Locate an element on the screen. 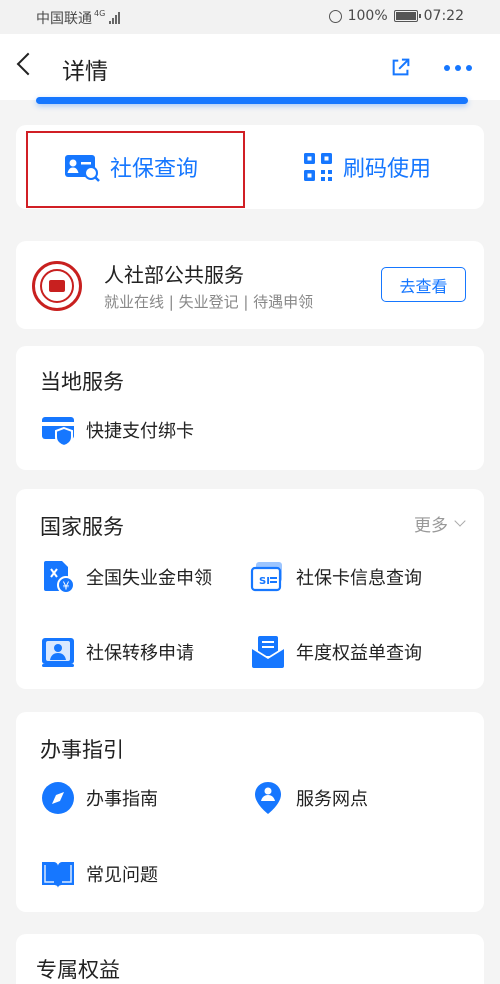  quick-pay-bind-card-item: 快捷支付绑卡 is located at coordinates (117, 430).